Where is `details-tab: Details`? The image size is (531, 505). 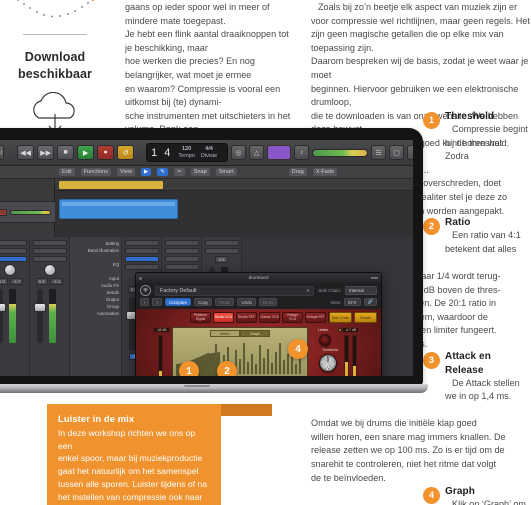 details-tab: Details is located at coordinates (365, 317).